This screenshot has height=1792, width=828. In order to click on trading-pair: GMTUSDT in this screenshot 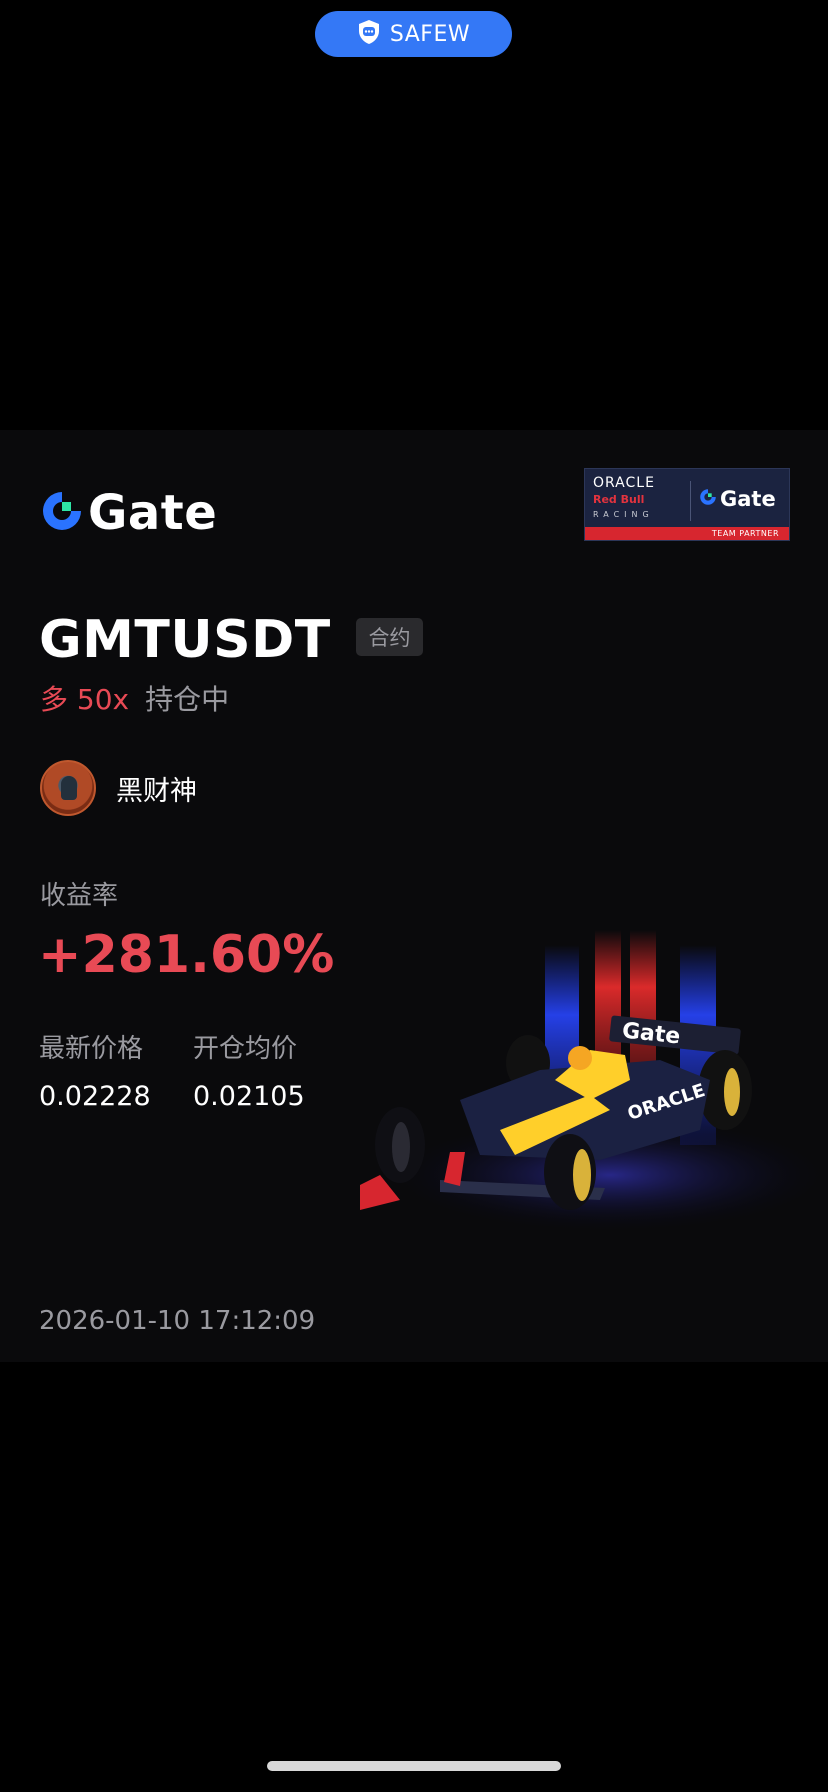, I will do `click(185, 640)`.